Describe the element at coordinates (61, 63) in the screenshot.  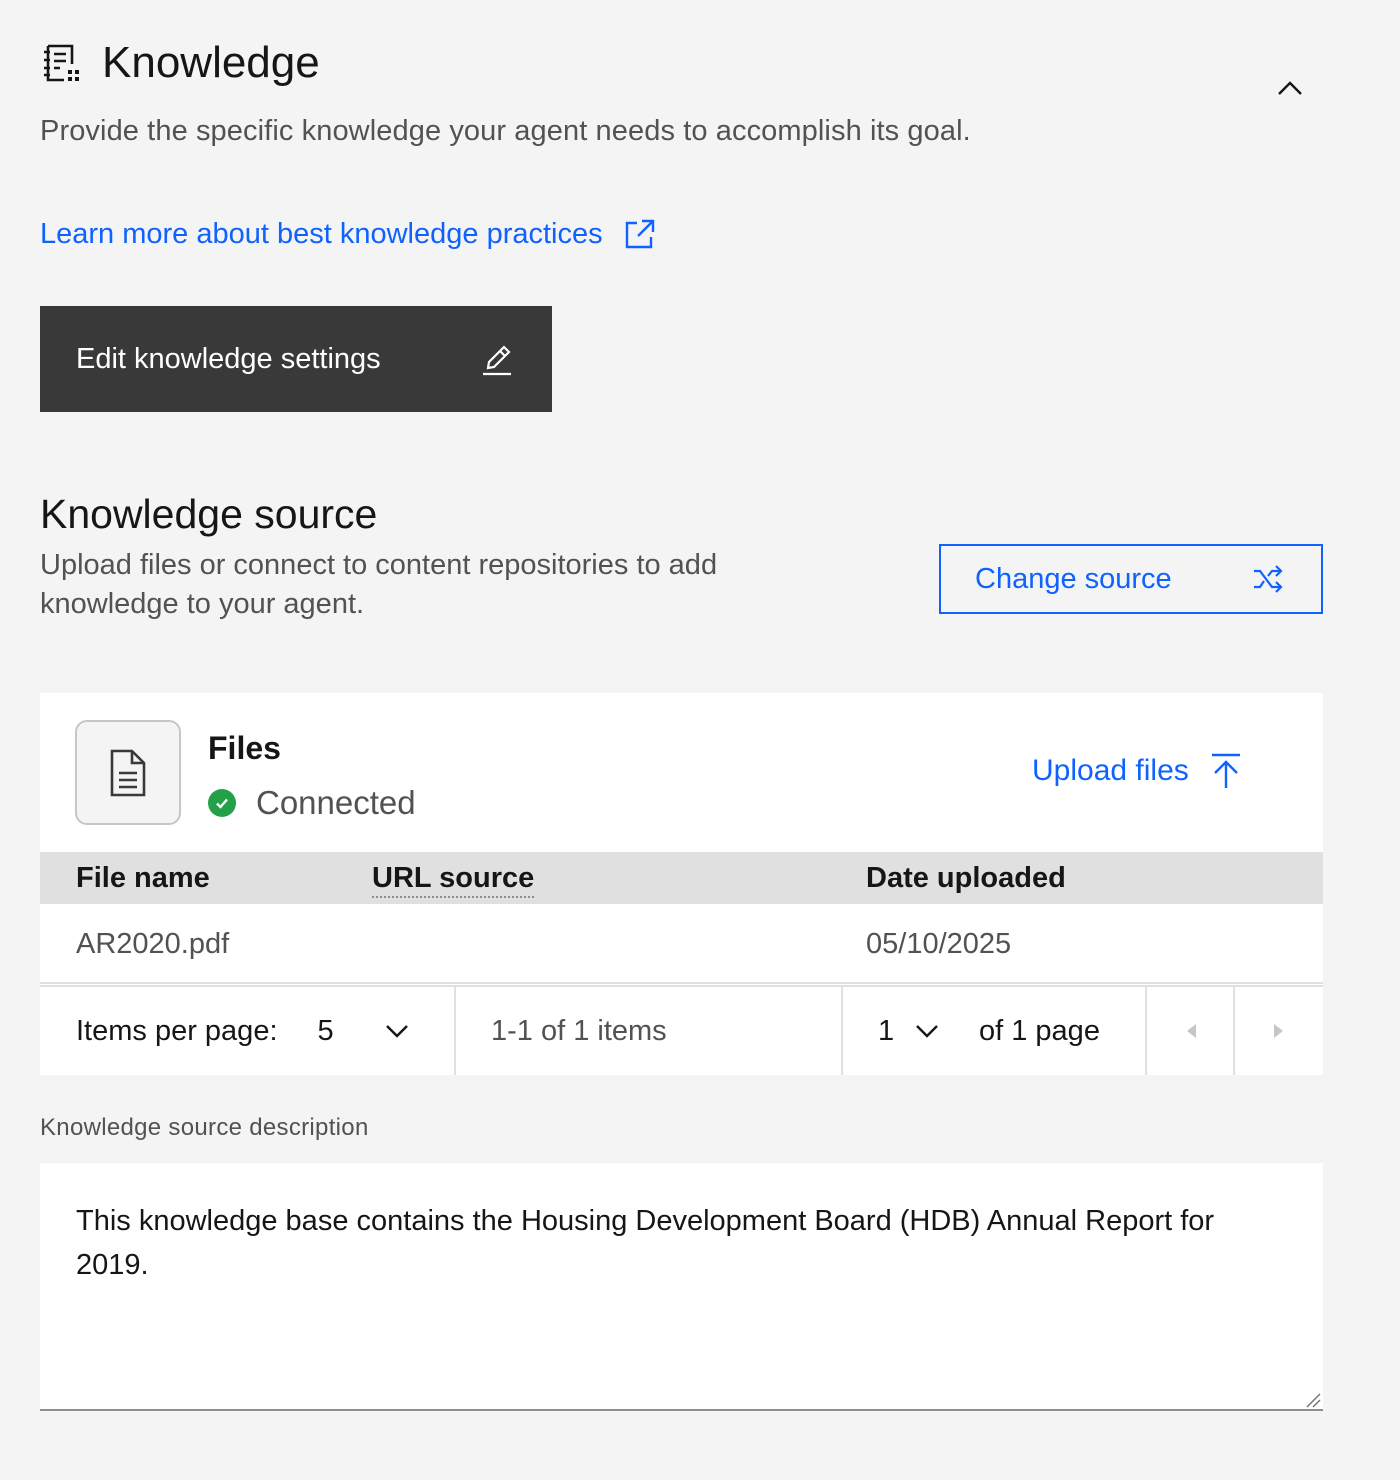
I see `knowledge-icon` at that location.